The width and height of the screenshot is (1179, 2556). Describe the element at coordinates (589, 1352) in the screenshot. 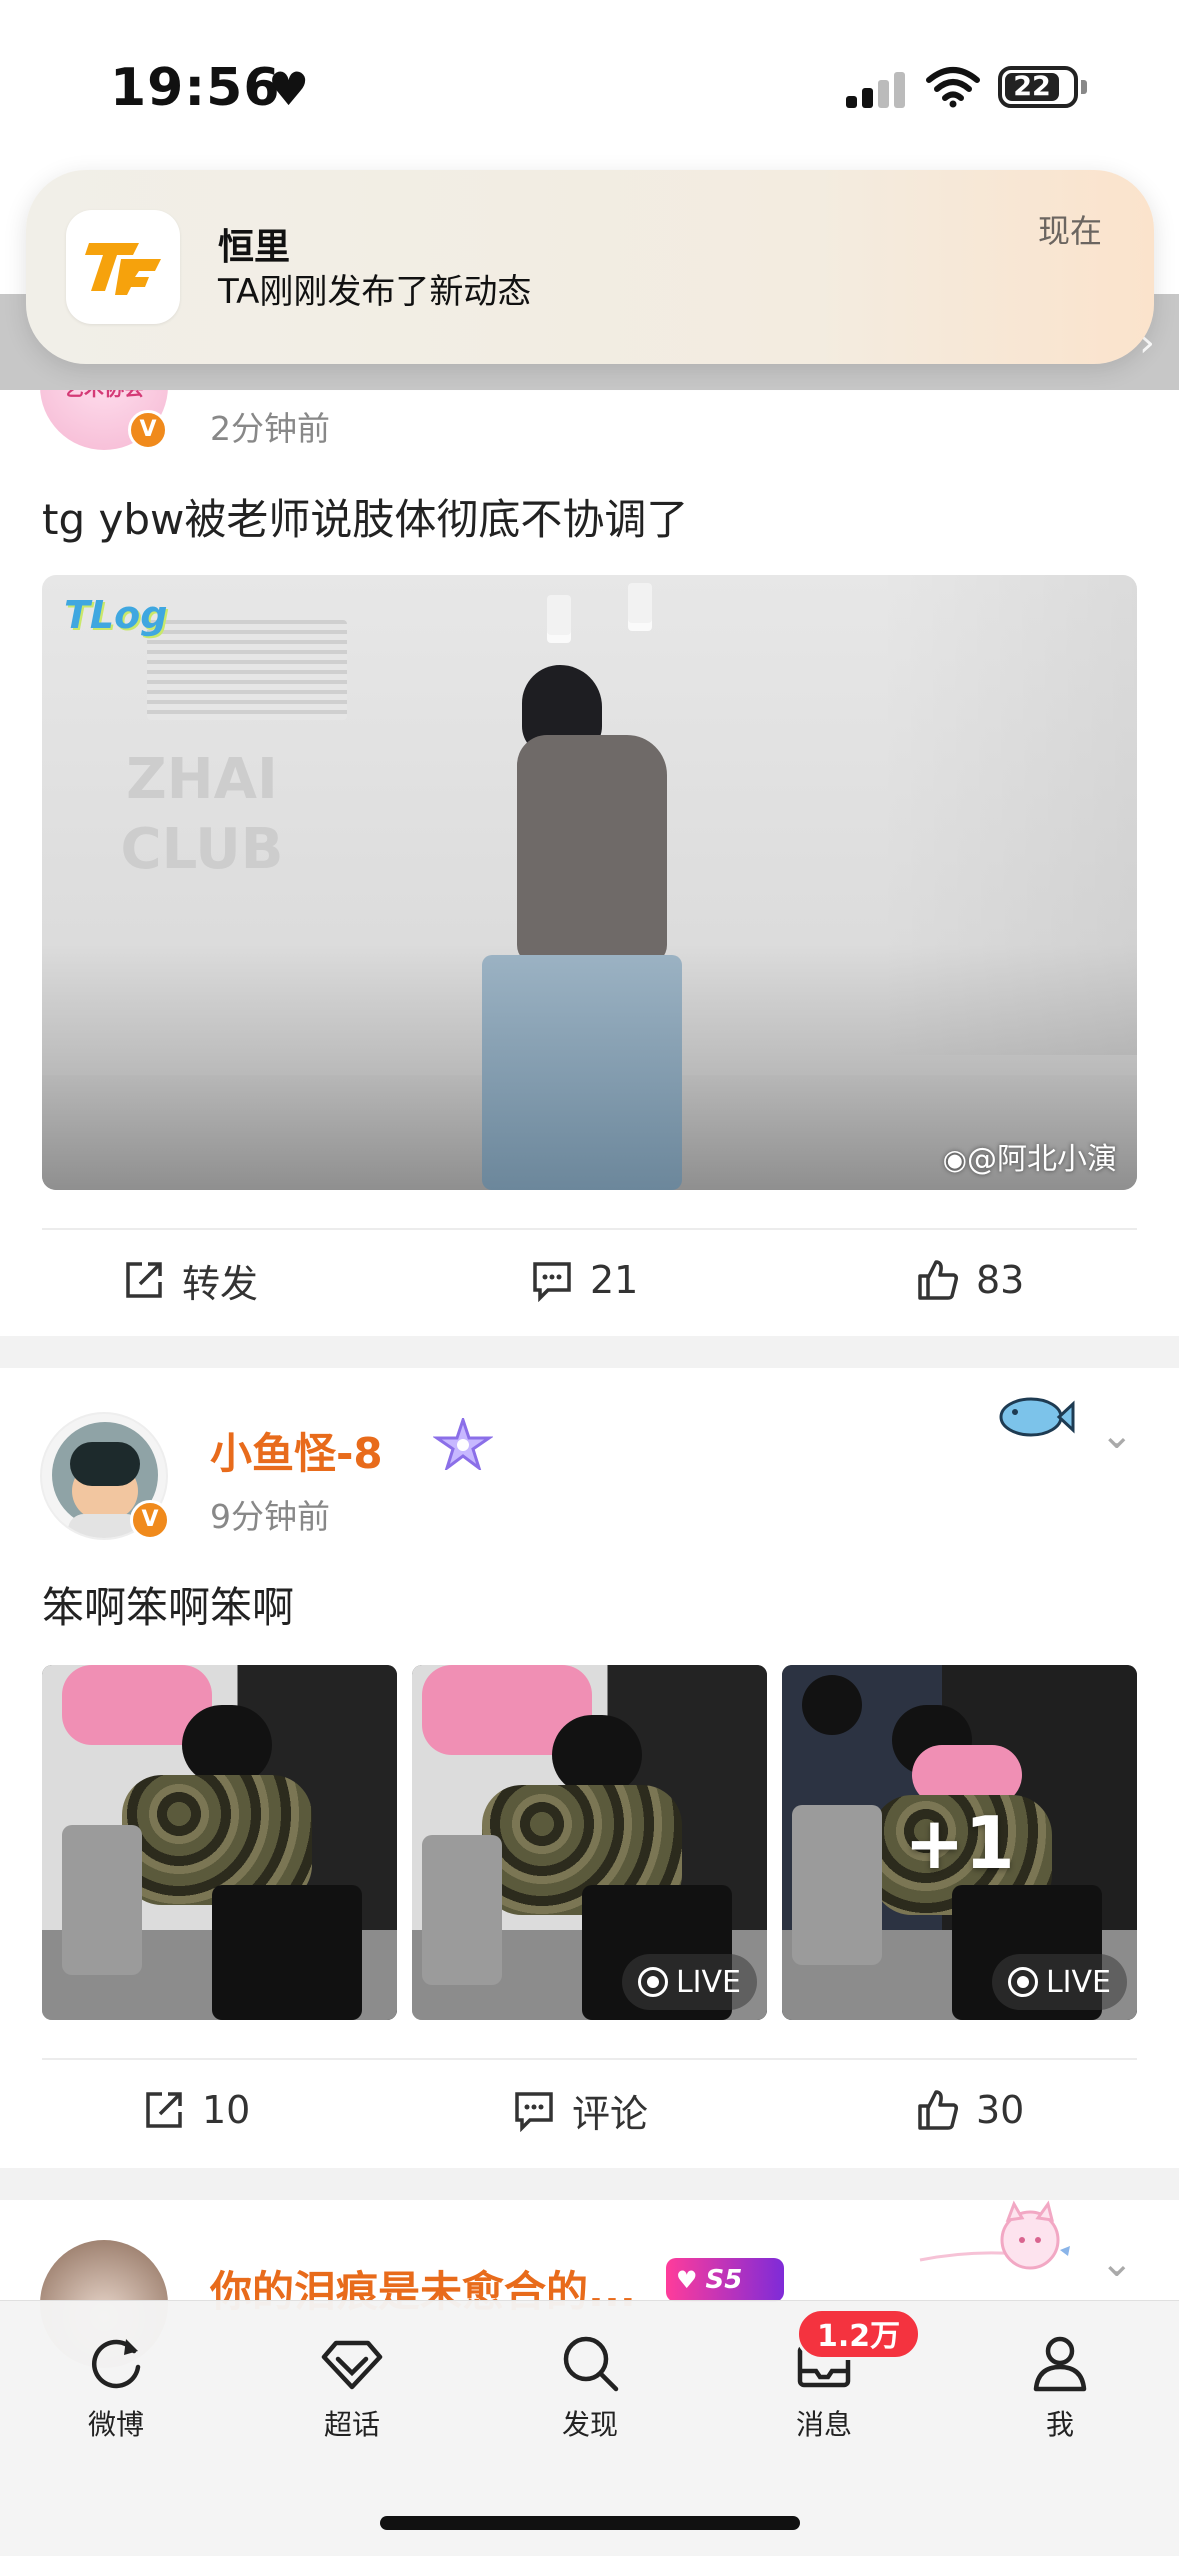

I see `post-separator` at that location.